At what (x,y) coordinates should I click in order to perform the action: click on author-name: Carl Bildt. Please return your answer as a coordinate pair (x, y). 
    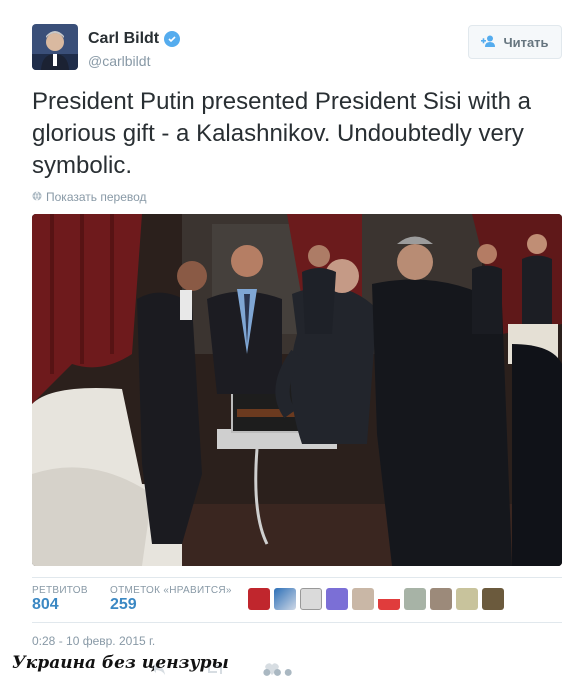
    Looking at the image, I should click on (134, 39).